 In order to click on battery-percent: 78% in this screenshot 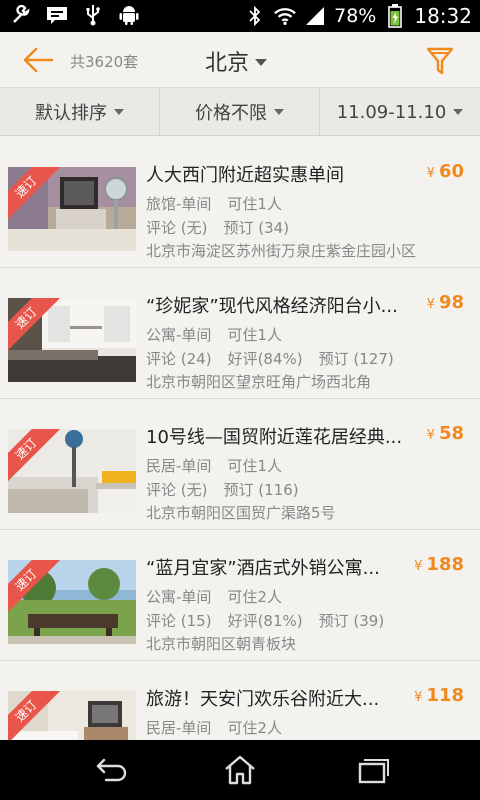, I will do `click(355, 16)`.